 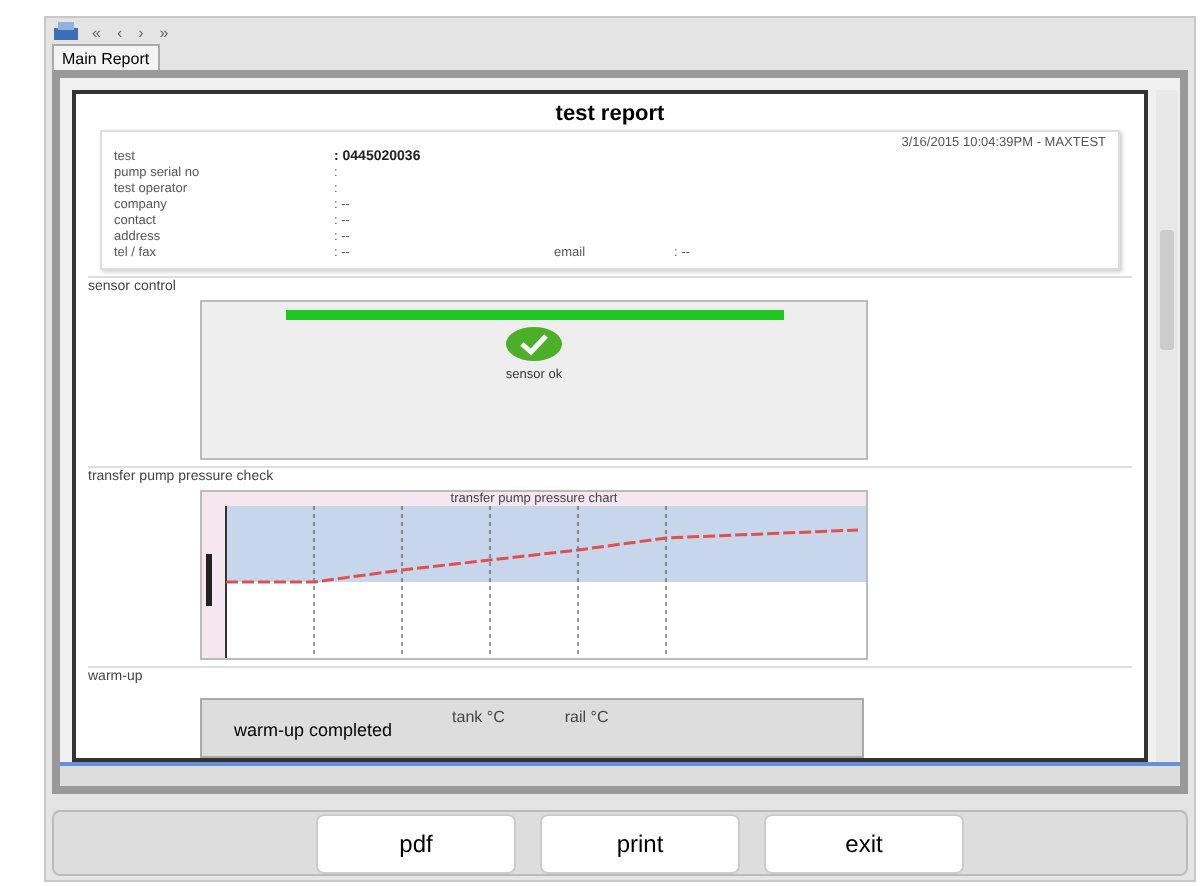 I want to click on nav-button: «, so click(x=96, y=32).